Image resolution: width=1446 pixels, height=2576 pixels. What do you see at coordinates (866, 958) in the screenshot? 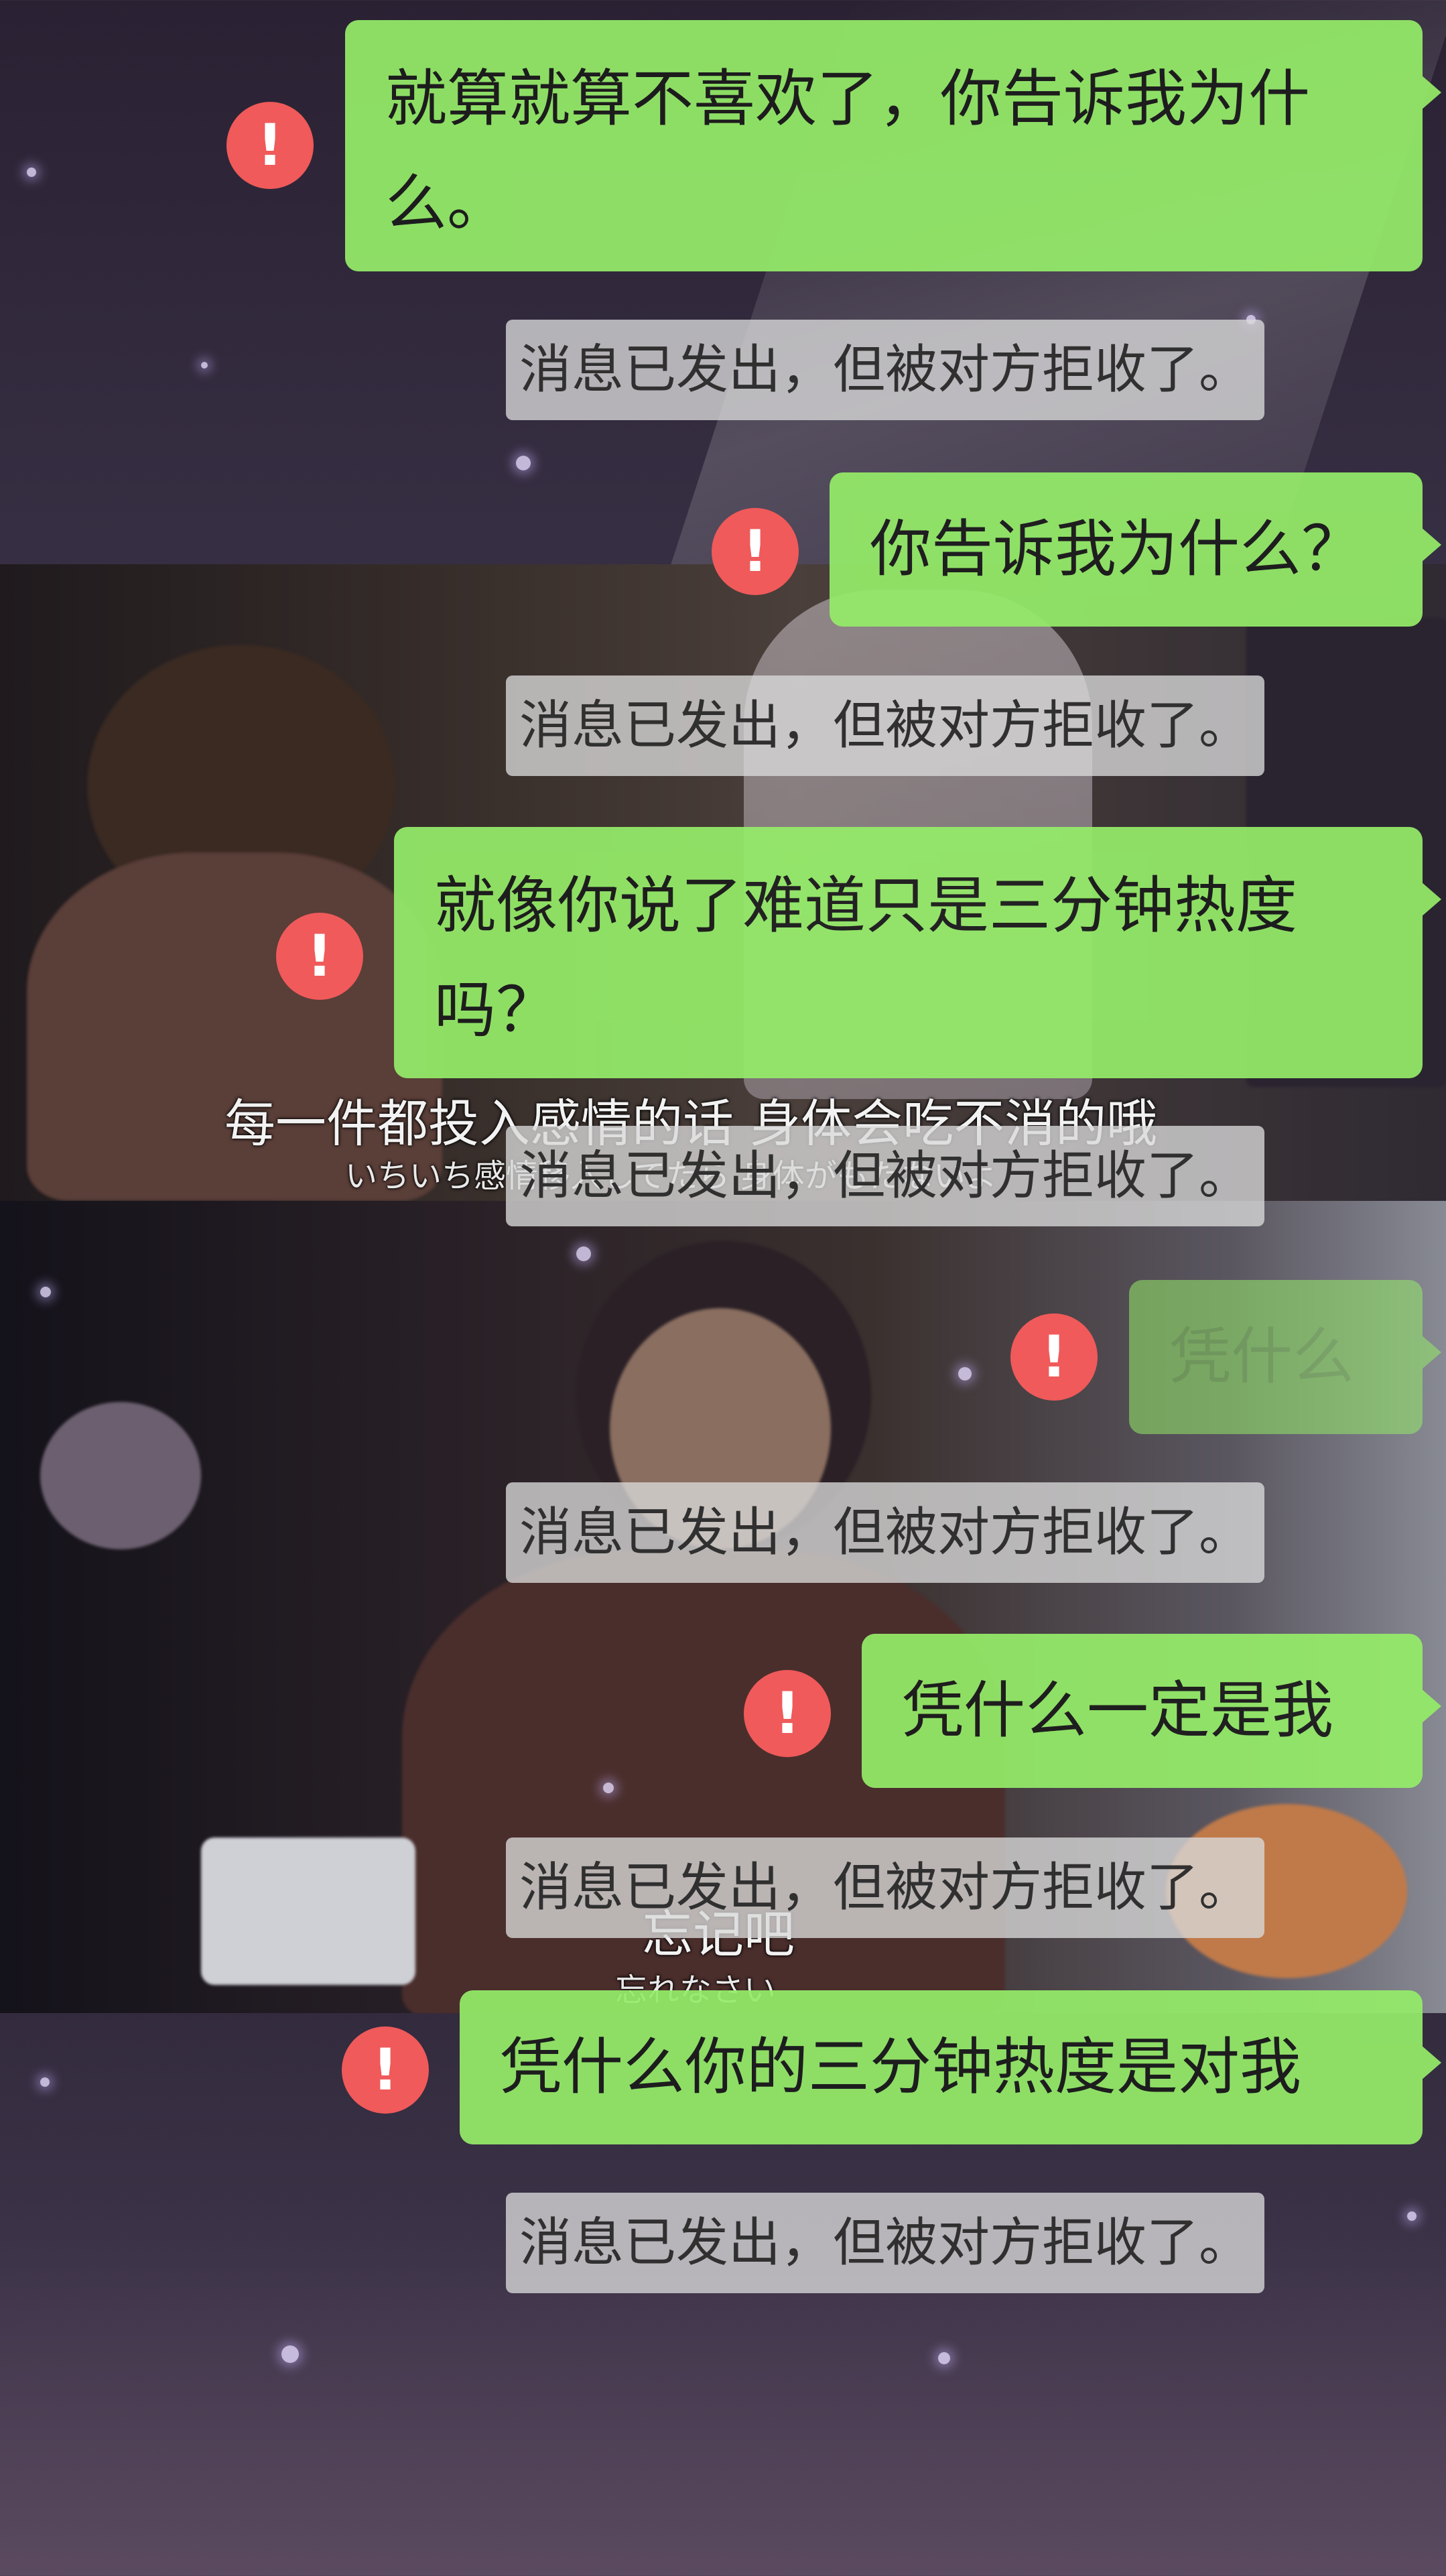
I see `message-text: 就像你说了难道只是三分钟热度吗？` at bounding box center [866, 958].